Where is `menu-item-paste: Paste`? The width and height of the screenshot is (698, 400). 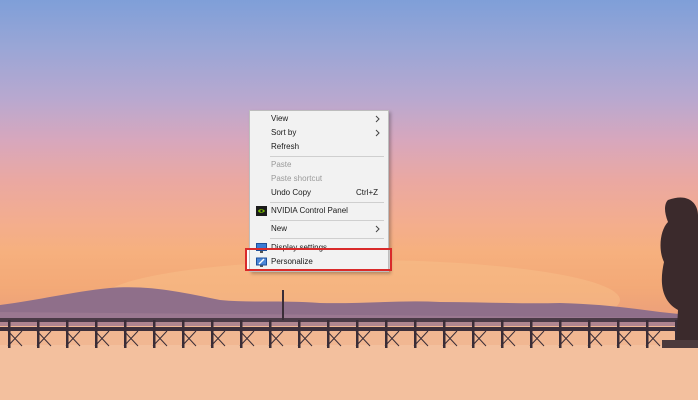
menu-item-paste: Paste is located at coordinates (319, 165).